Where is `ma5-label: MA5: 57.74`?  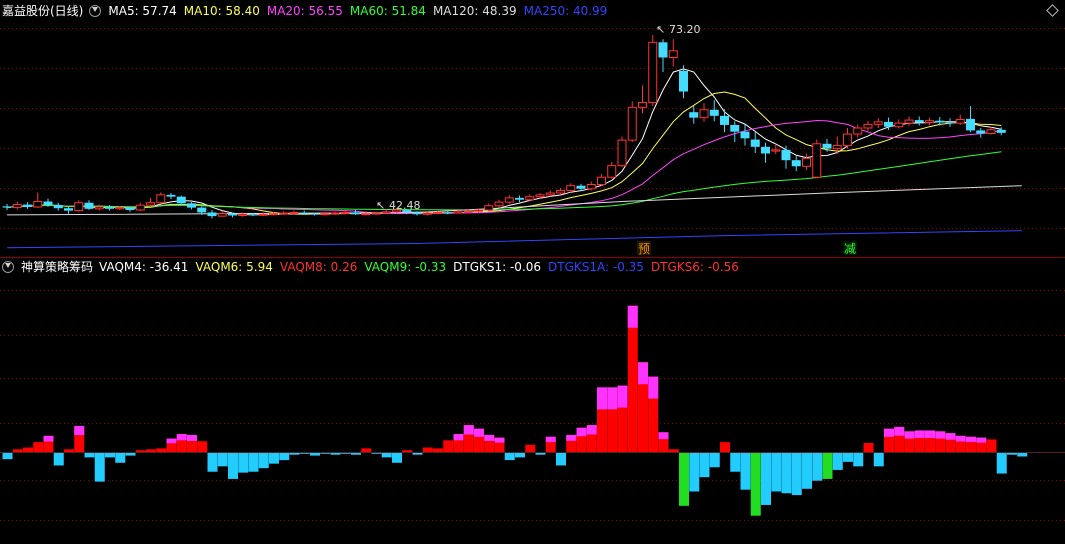 ma5-label: MA5: 57.74 is located at coordinates (142, 11).